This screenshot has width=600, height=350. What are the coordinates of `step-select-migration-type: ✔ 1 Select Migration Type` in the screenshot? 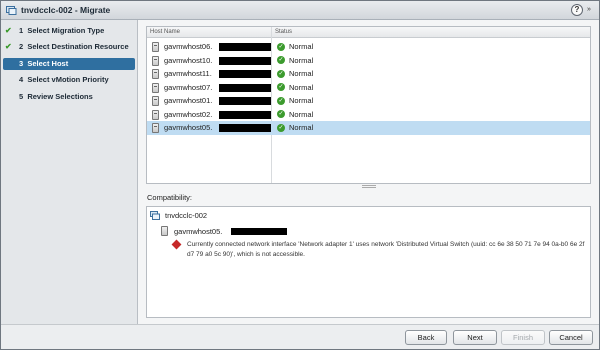 It's located at (69, 31).